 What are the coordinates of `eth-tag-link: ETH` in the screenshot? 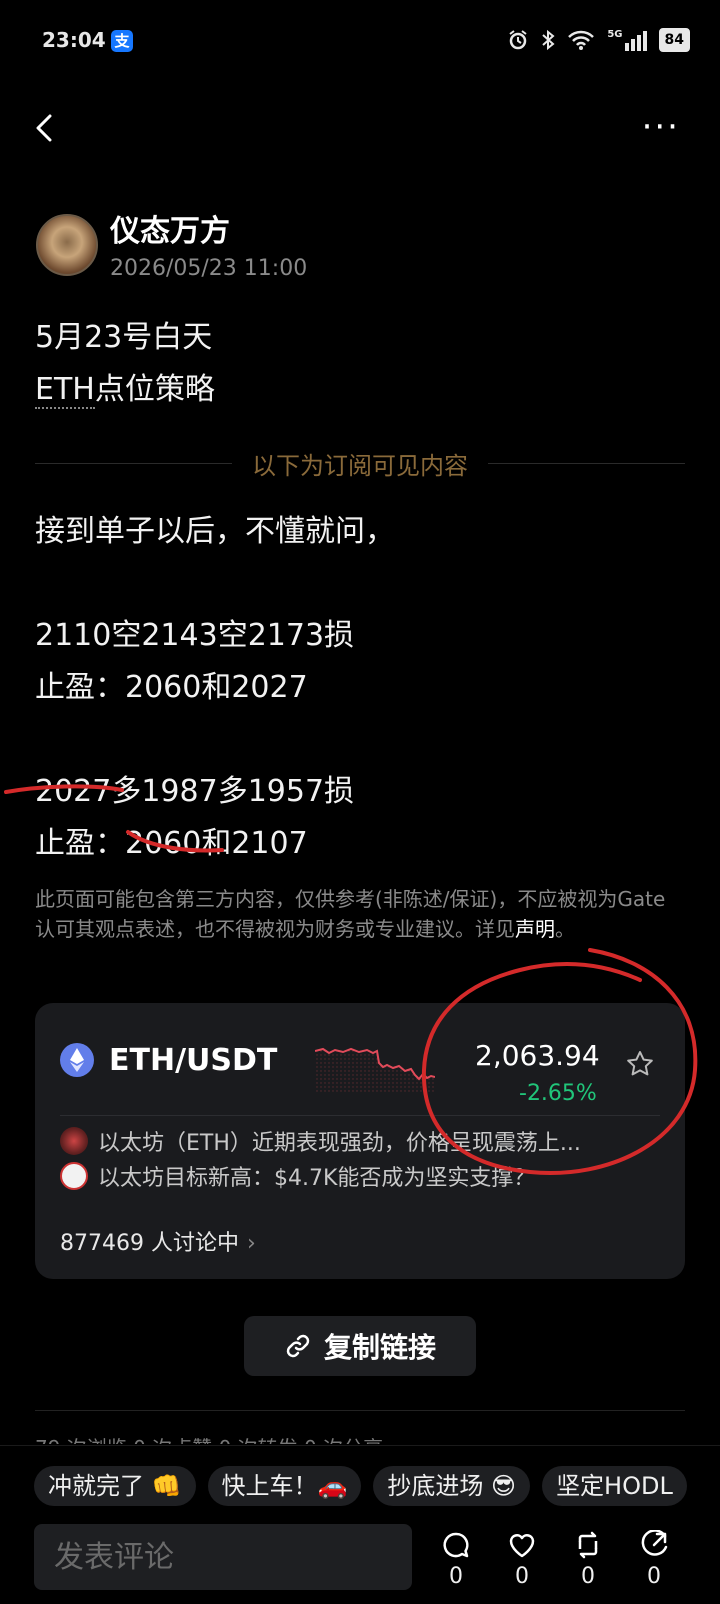 It's located at (65, 390).